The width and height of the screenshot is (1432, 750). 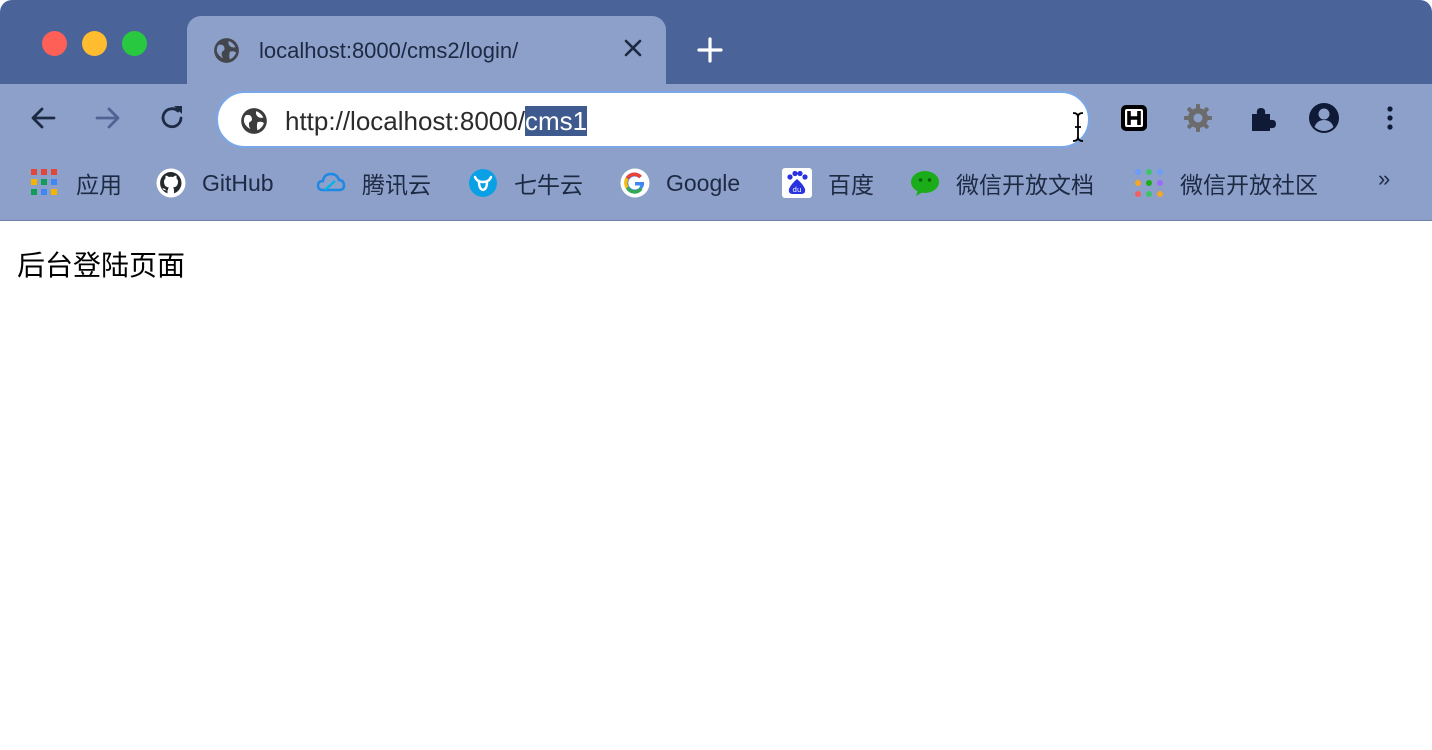 I want to click on forward-arrow-icon, so click(x=107, y=118).